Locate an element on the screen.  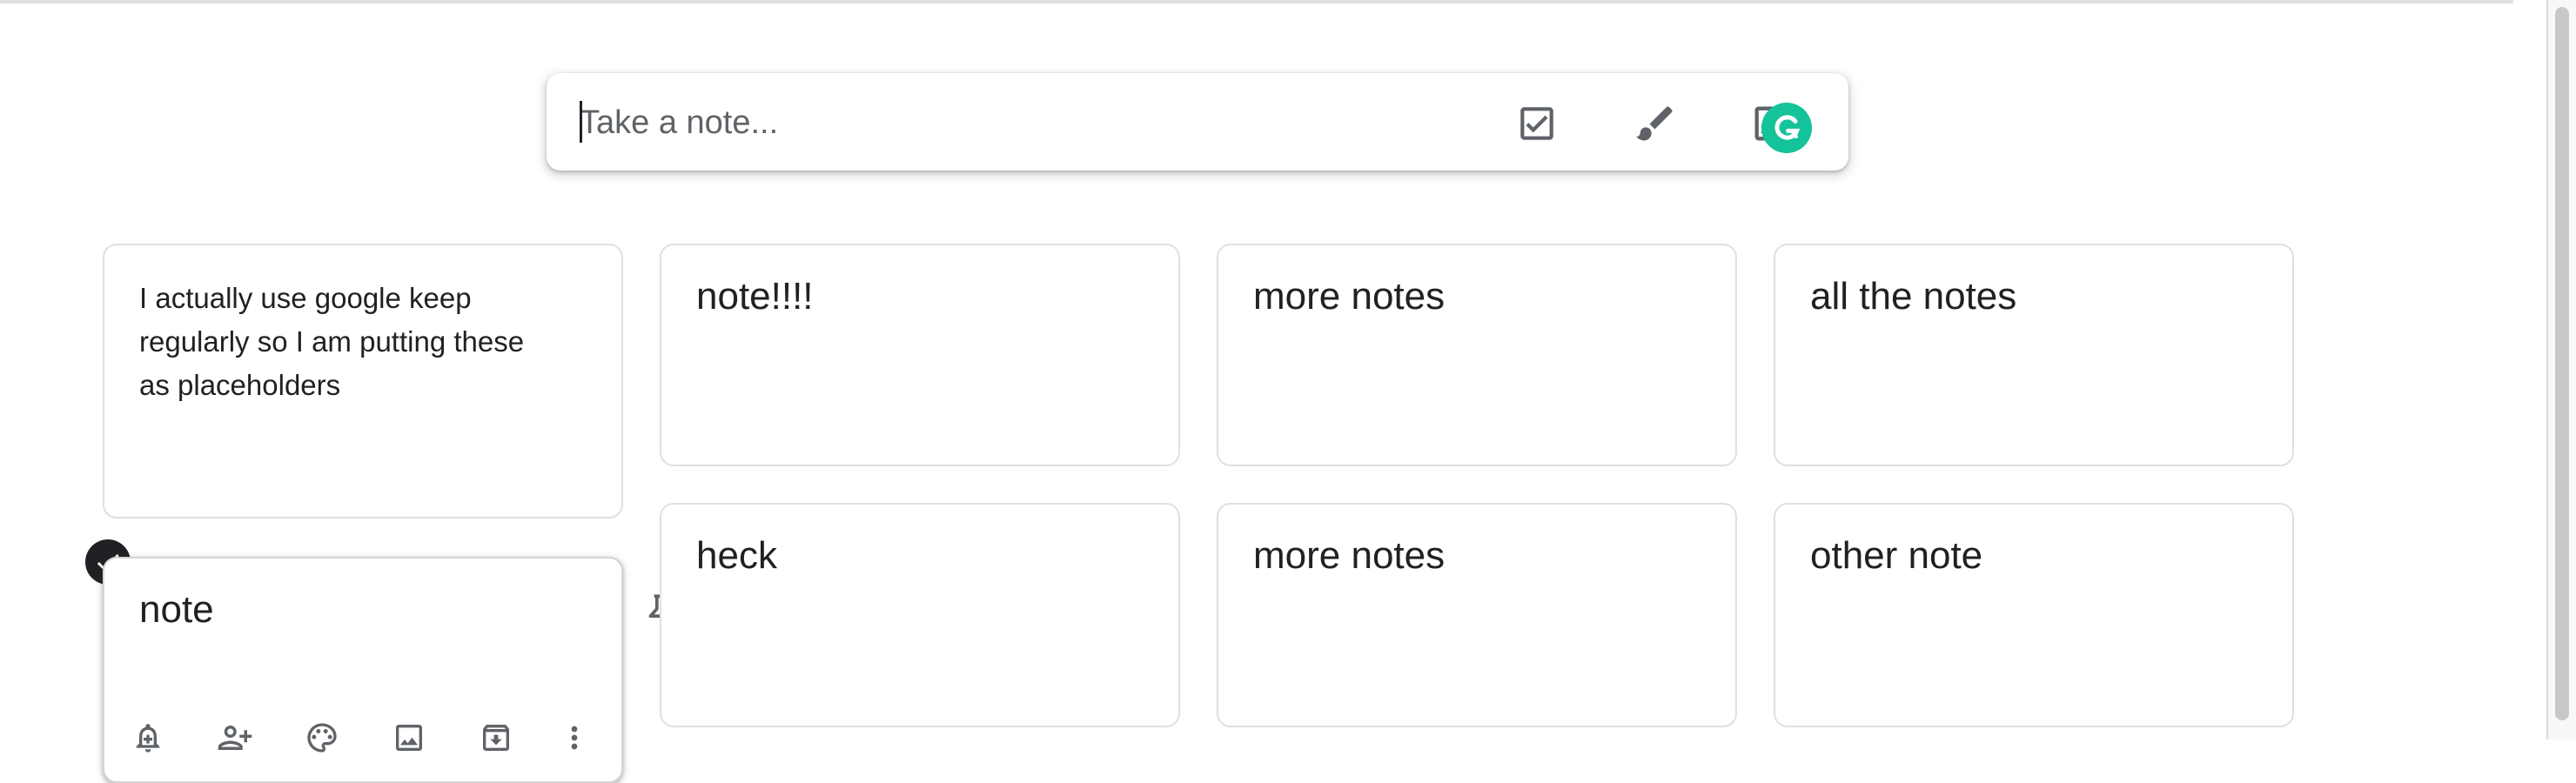
note-title: note is located at coordinates (176, 609).